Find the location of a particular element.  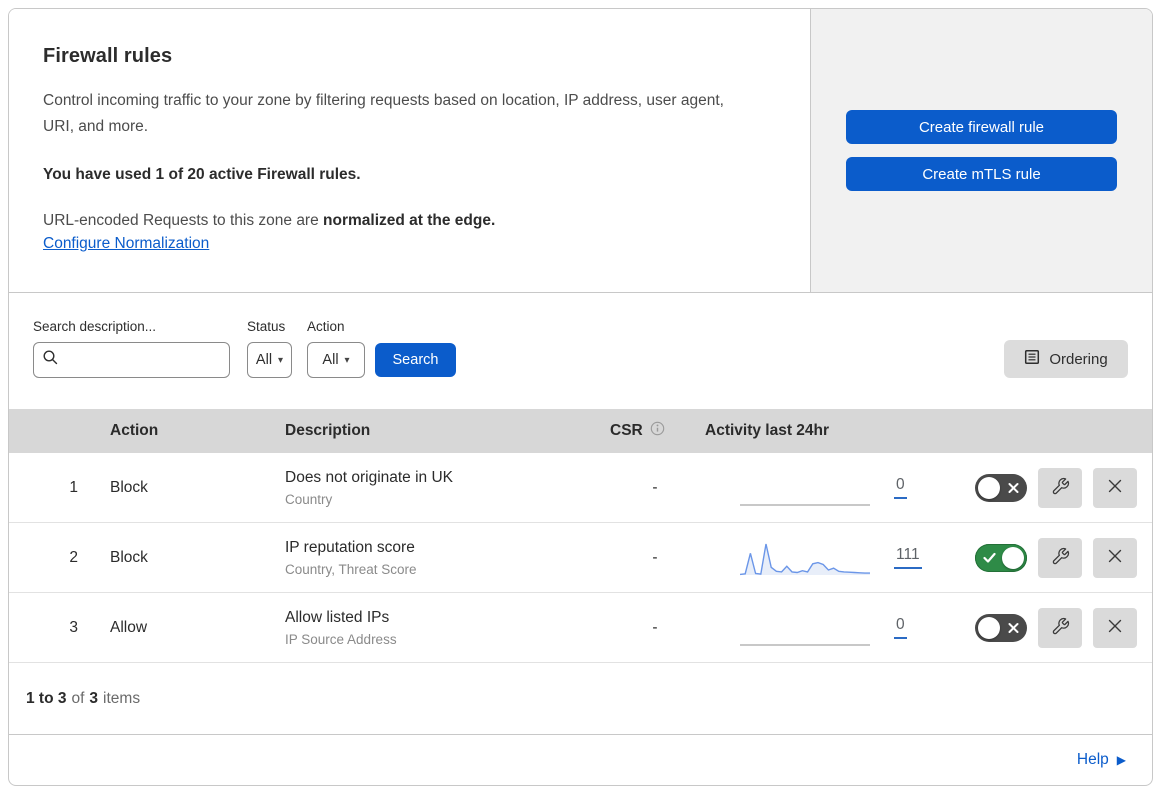

rule-action: Allow is located at coordinates (129, 627).